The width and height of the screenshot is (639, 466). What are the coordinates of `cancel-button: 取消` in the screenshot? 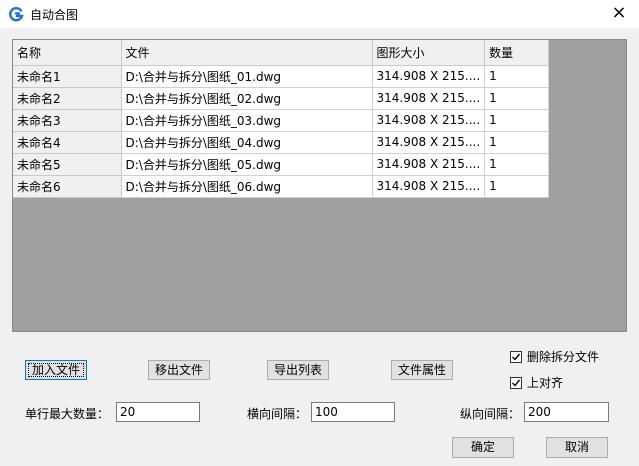 It's located at (577, 447).